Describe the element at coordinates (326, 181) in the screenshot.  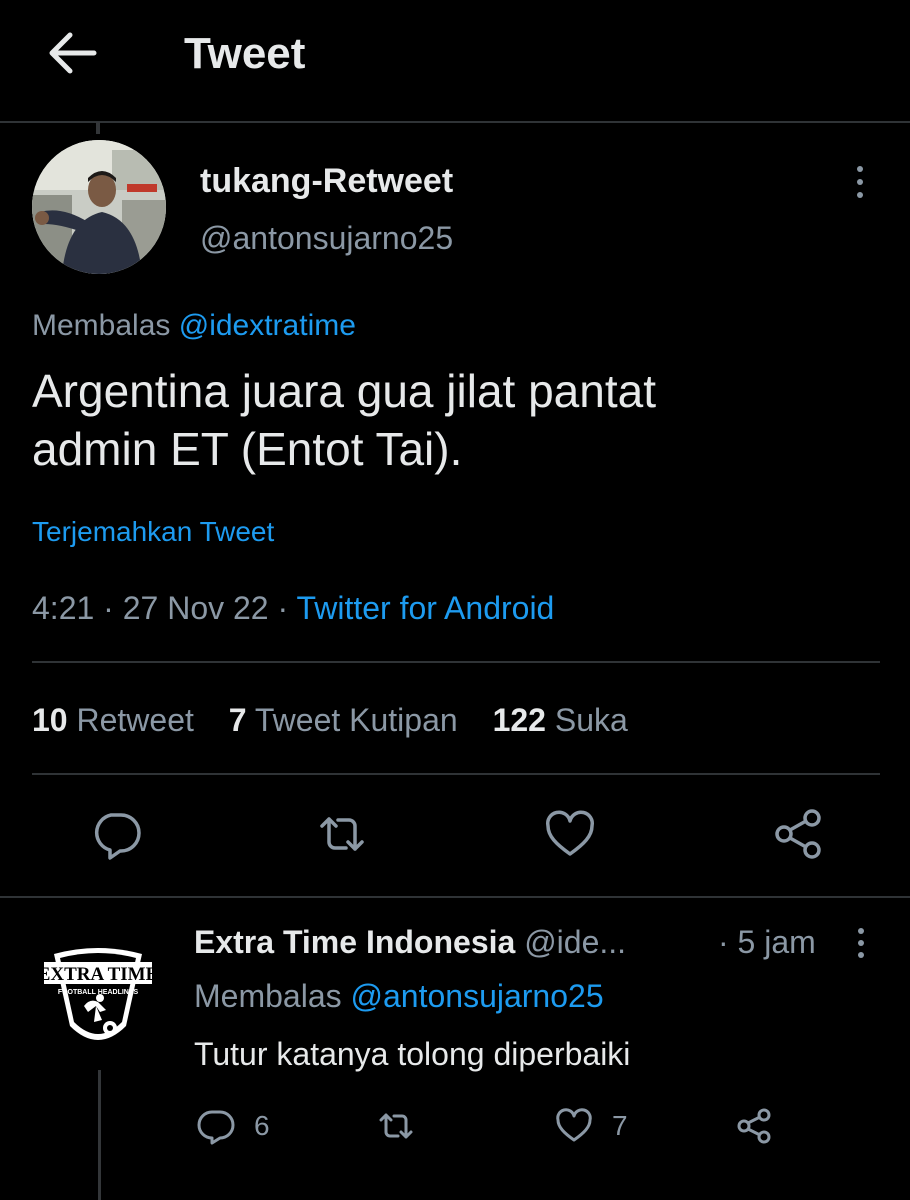
I see `display-name: tukang-Retweet` at that location.